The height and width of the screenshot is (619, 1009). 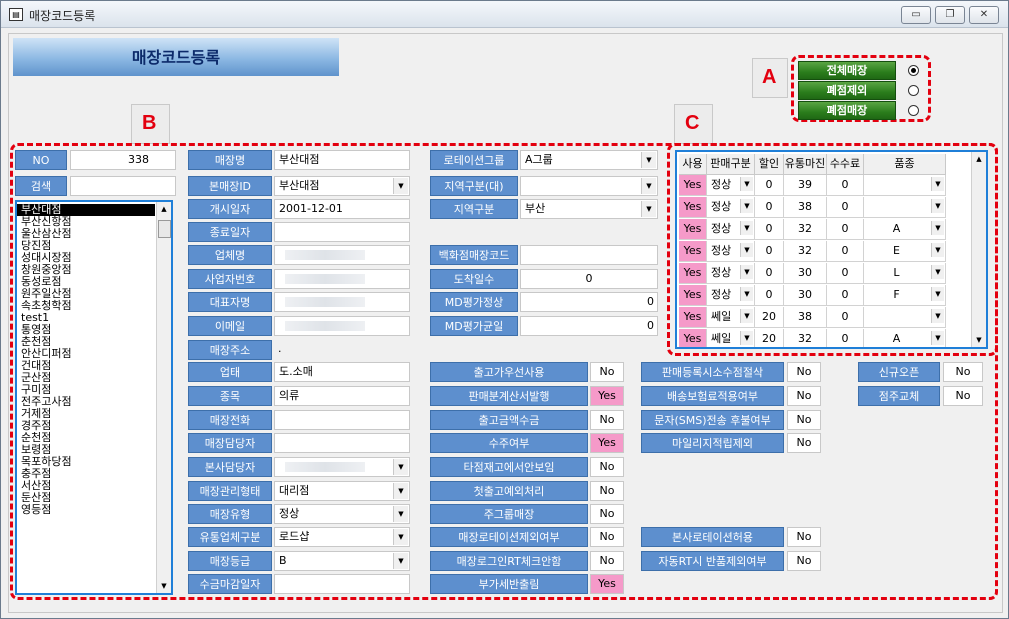 I want to click on minimize-button: ▭, so click(x=916, y=15).